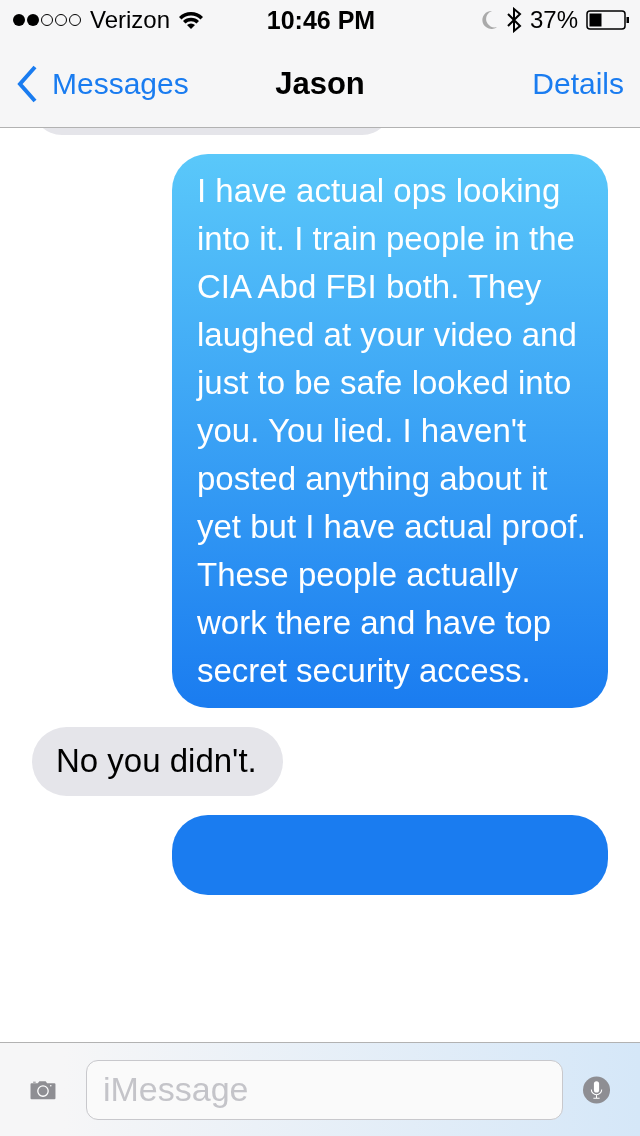 The width and height of the screenshot is (640, 1136). Describe the element at coordinates (519, 83) in the screenshot. I see `details-button: Details` at that location.